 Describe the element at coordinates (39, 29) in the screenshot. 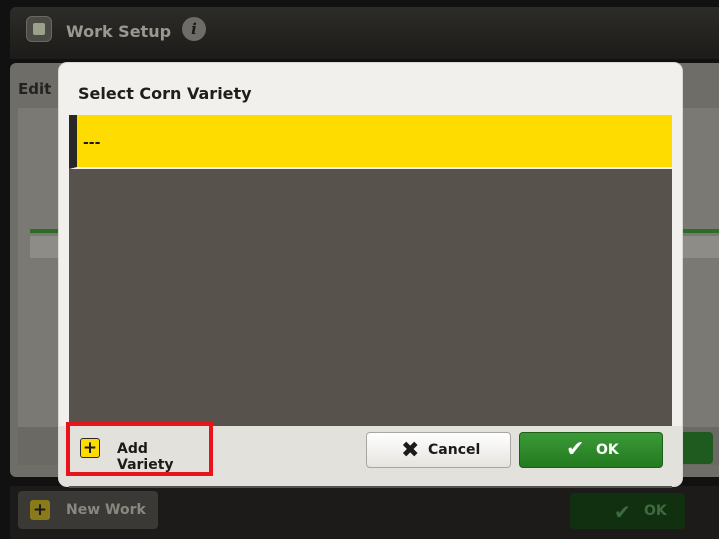

I see `work-setup-icon` at that location.